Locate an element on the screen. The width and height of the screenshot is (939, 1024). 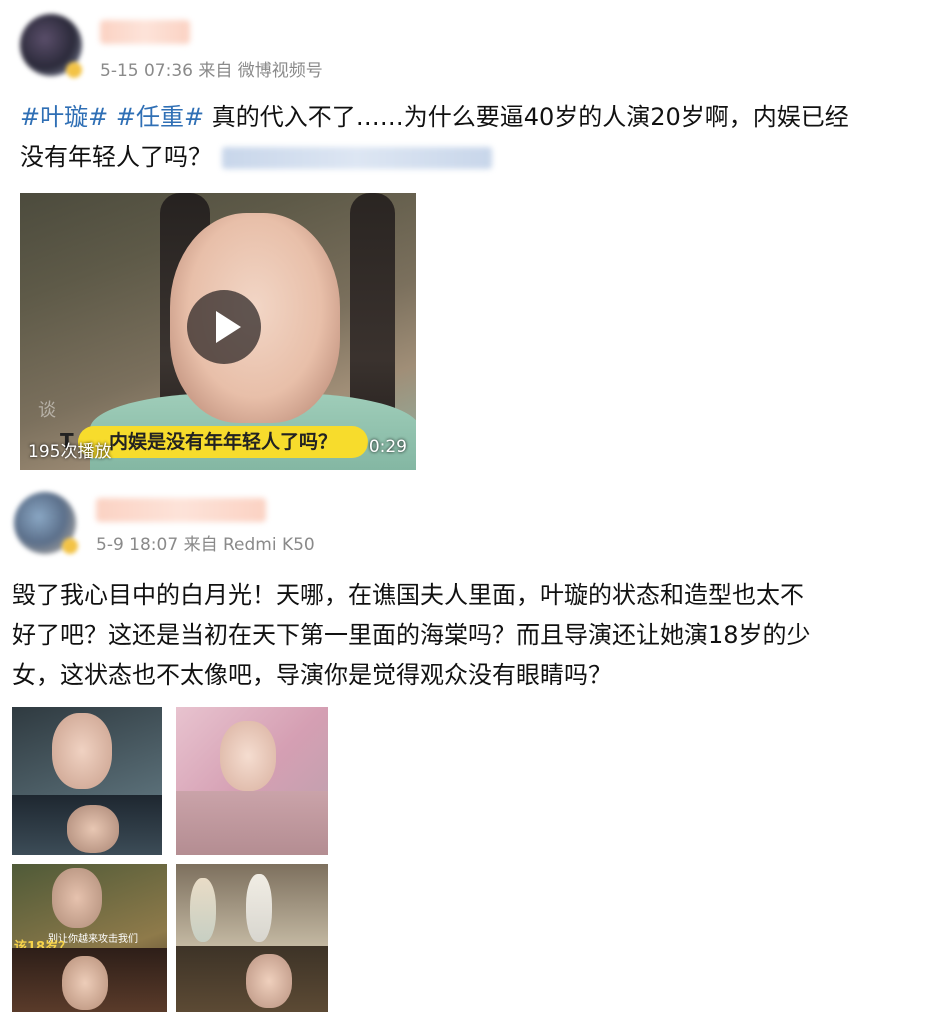
hashtag-link: #叶璇# is located at coordinates (64, 117).